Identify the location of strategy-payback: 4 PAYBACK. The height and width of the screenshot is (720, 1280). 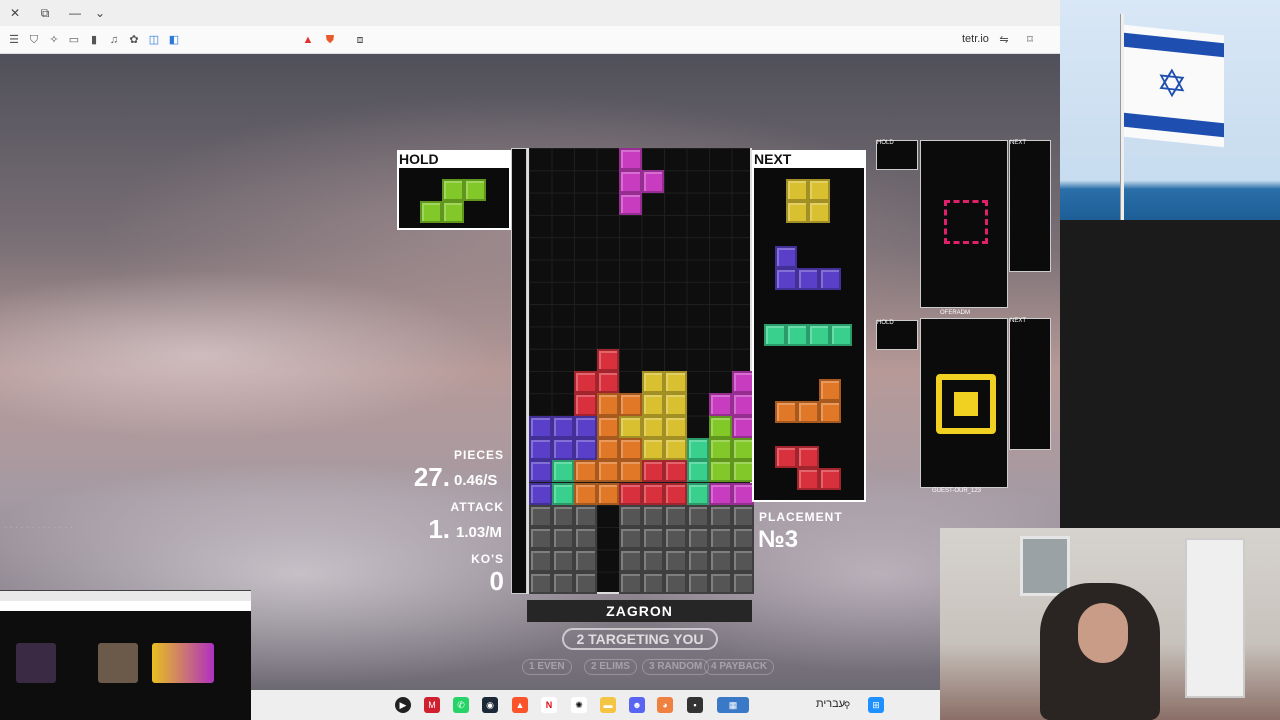
(739, 667).